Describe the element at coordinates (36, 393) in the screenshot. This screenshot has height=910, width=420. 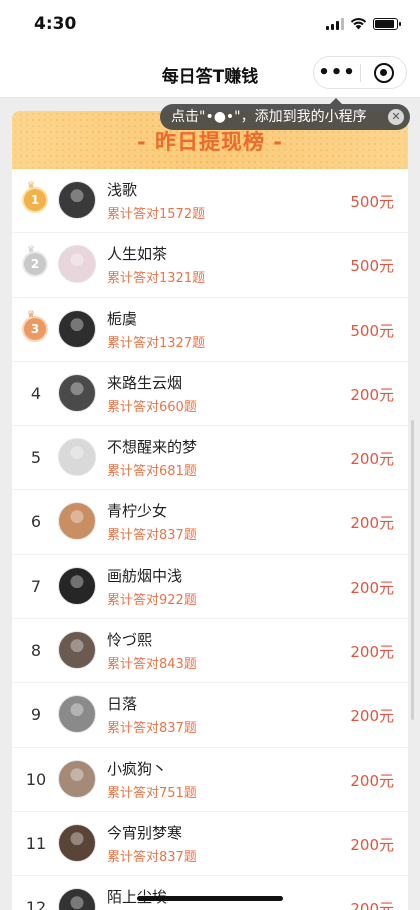
I see `rank-number: 4` at that location.